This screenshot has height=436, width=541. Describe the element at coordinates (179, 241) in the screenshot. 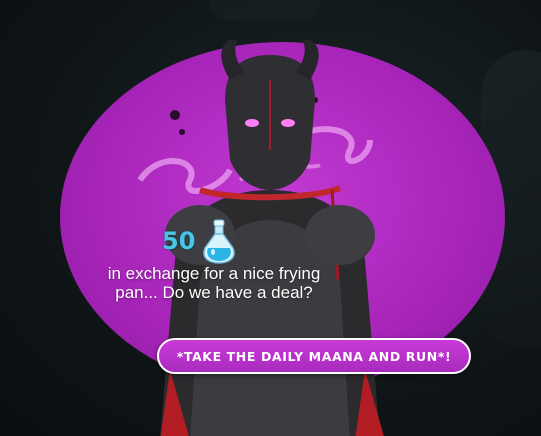

I see `reward-amount: 50` at that location.